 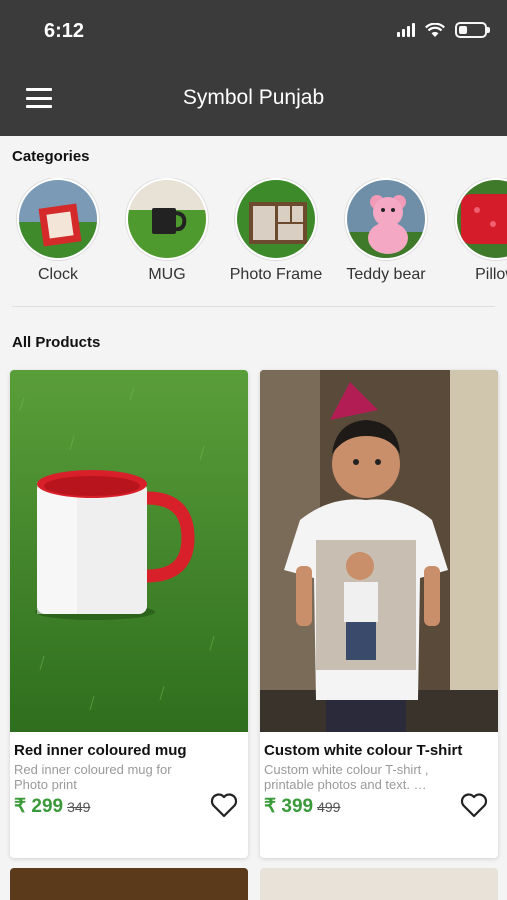 I want to click on status-time: 6:12, so click(x=64, y=31).